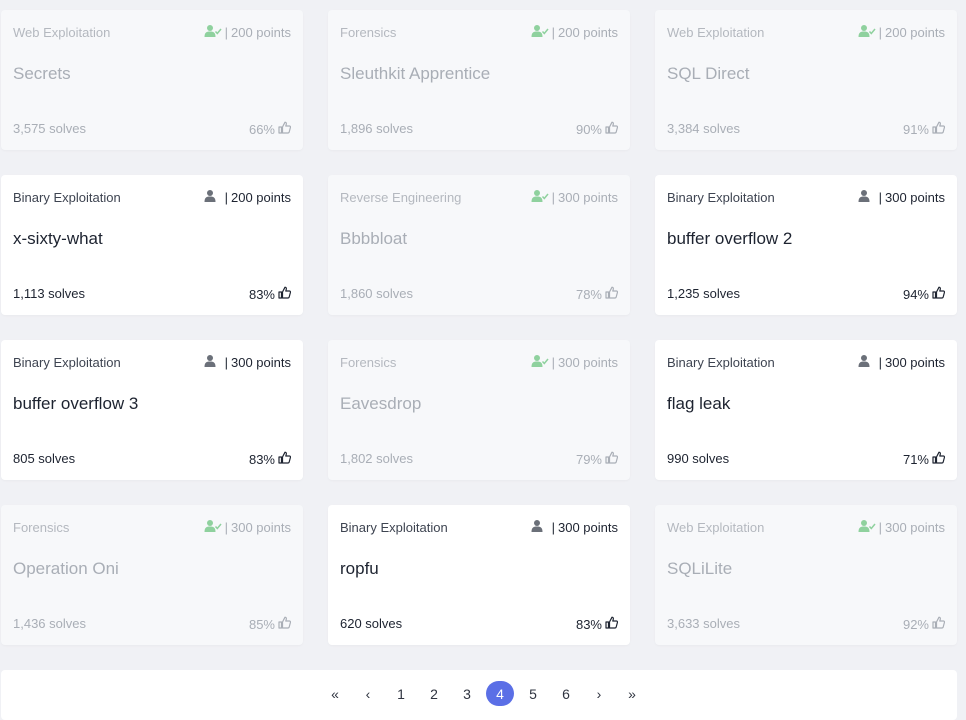  Describe the element at coordinates (597, 129) in the screenshot. I see `challenge-rating: 90%` at that location.